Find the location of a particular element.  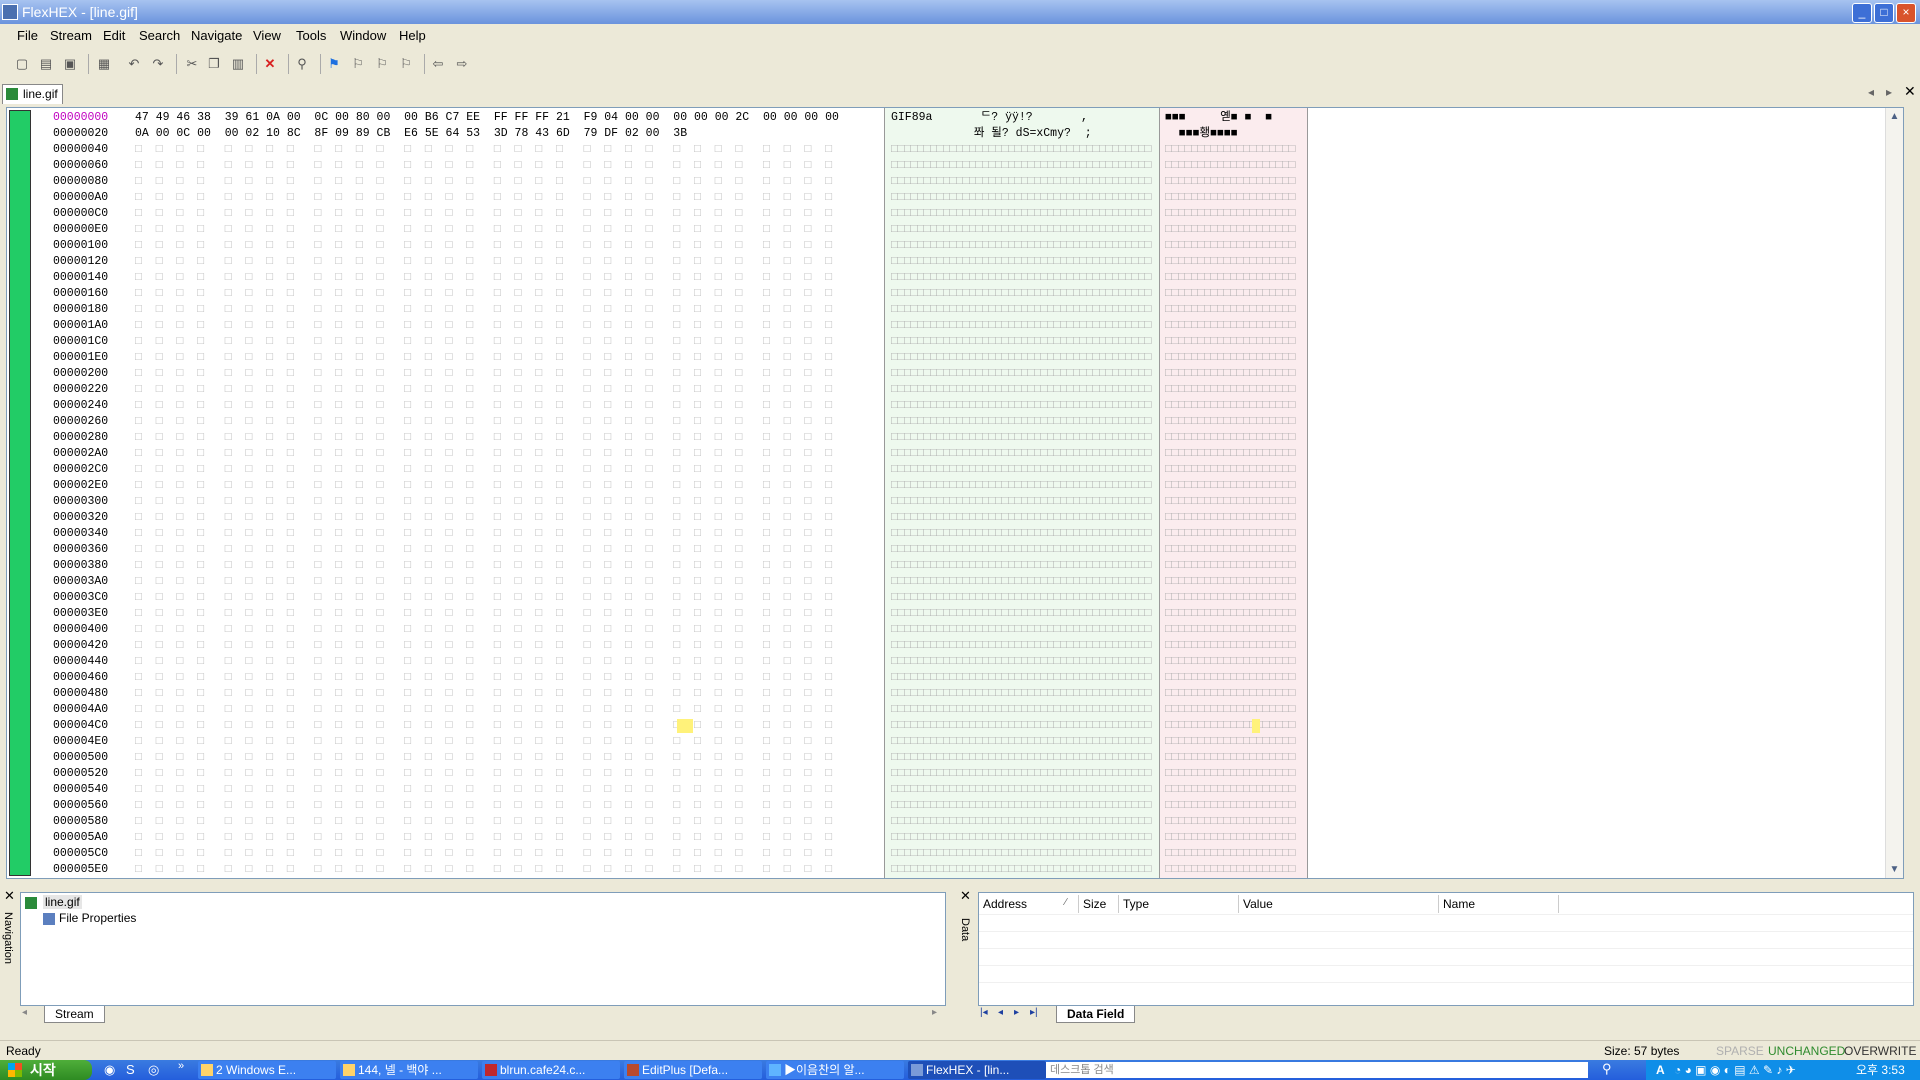

column-type: Type is located at coordinates (1179, 904).